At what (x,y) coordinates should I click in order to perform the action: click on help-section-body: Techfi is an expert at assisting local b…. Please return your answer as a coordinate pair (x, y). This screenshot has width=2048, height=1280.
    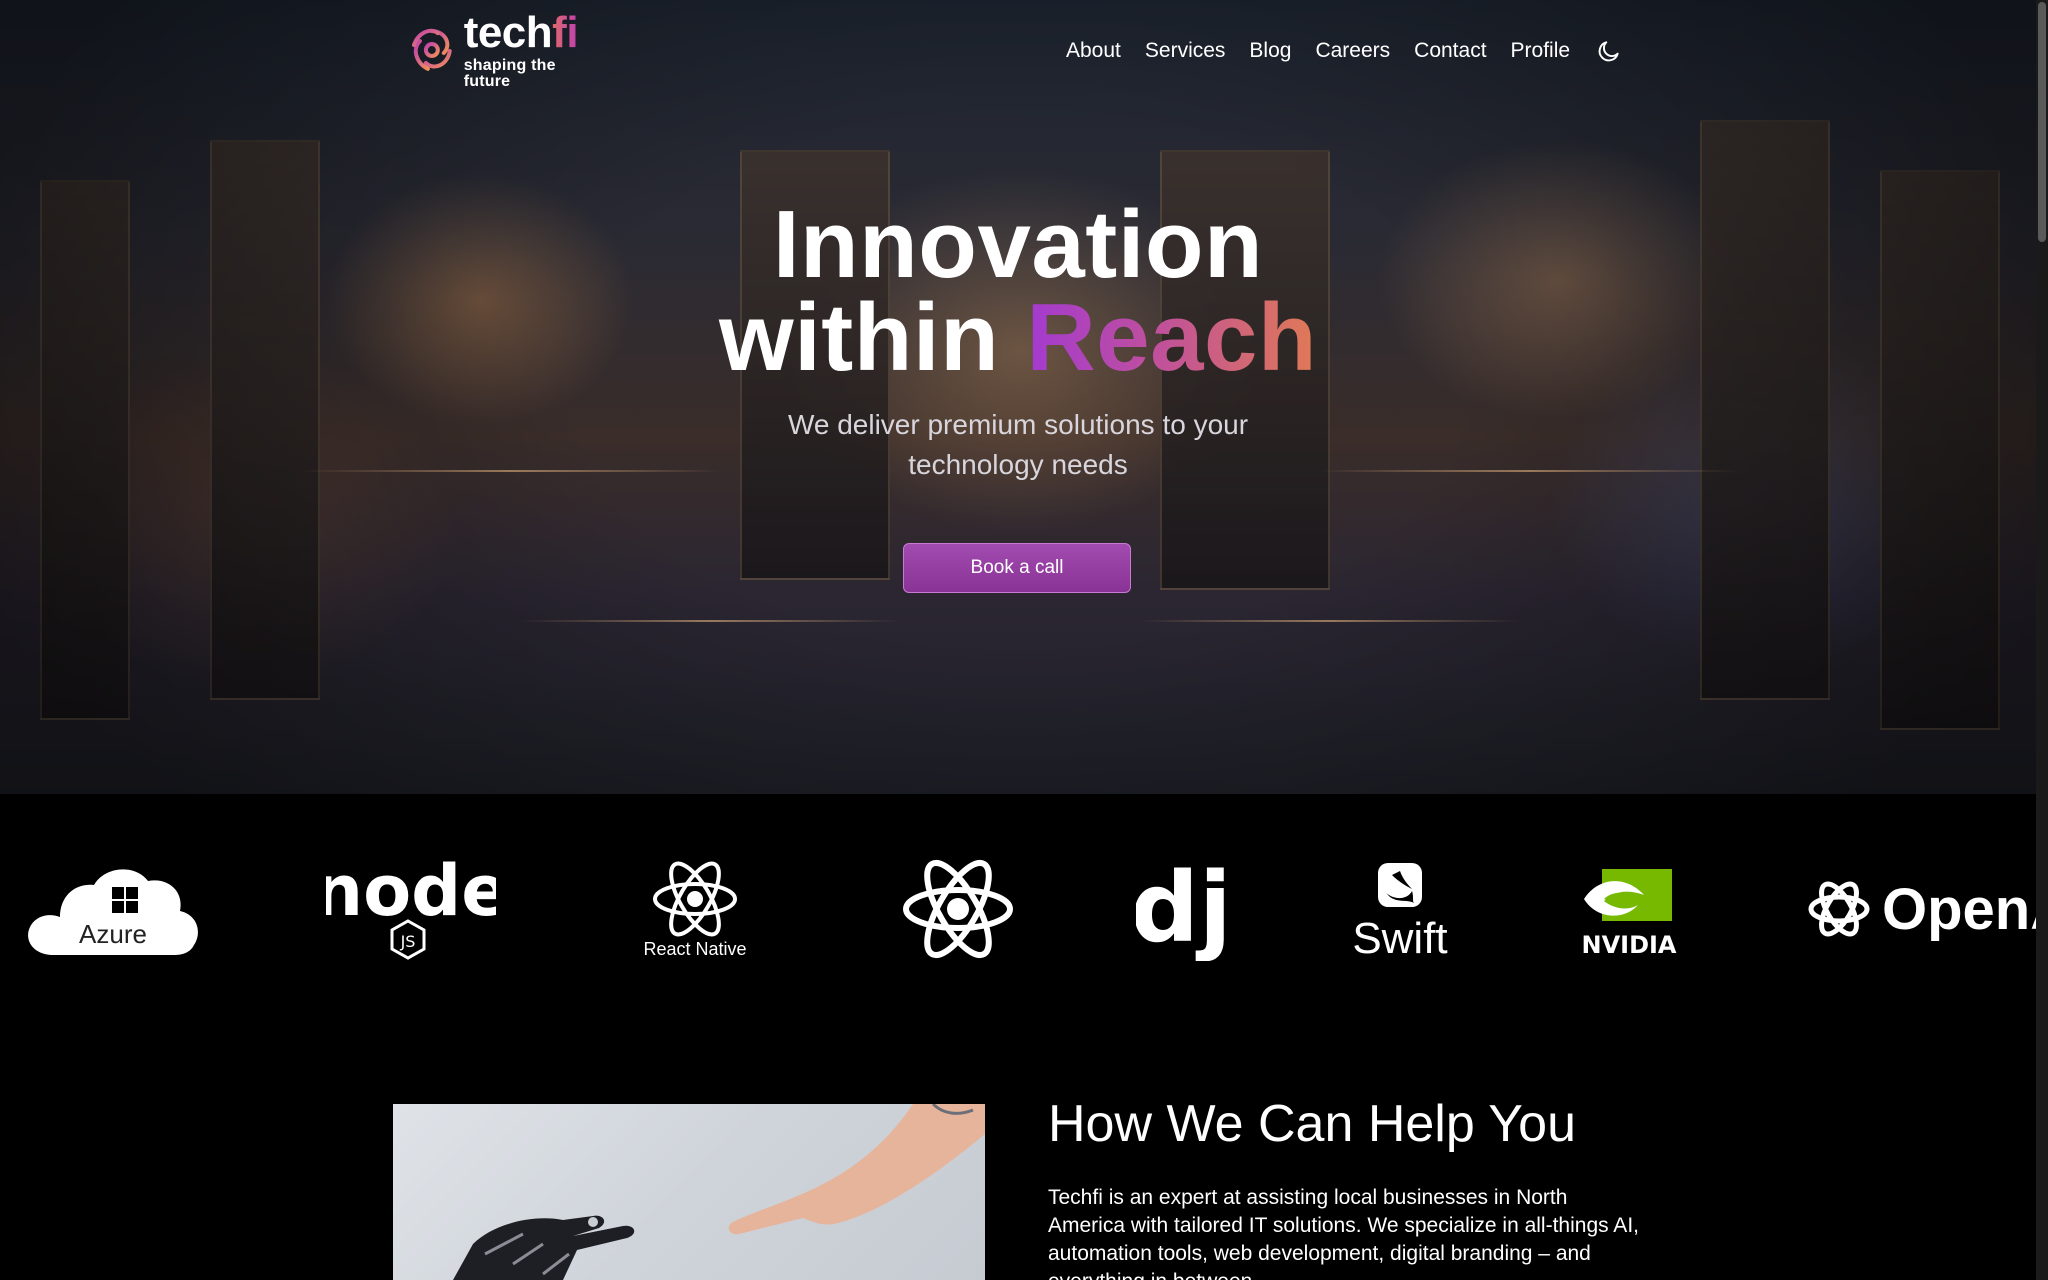
    Looking at the image, I should click on (1343, 1233).